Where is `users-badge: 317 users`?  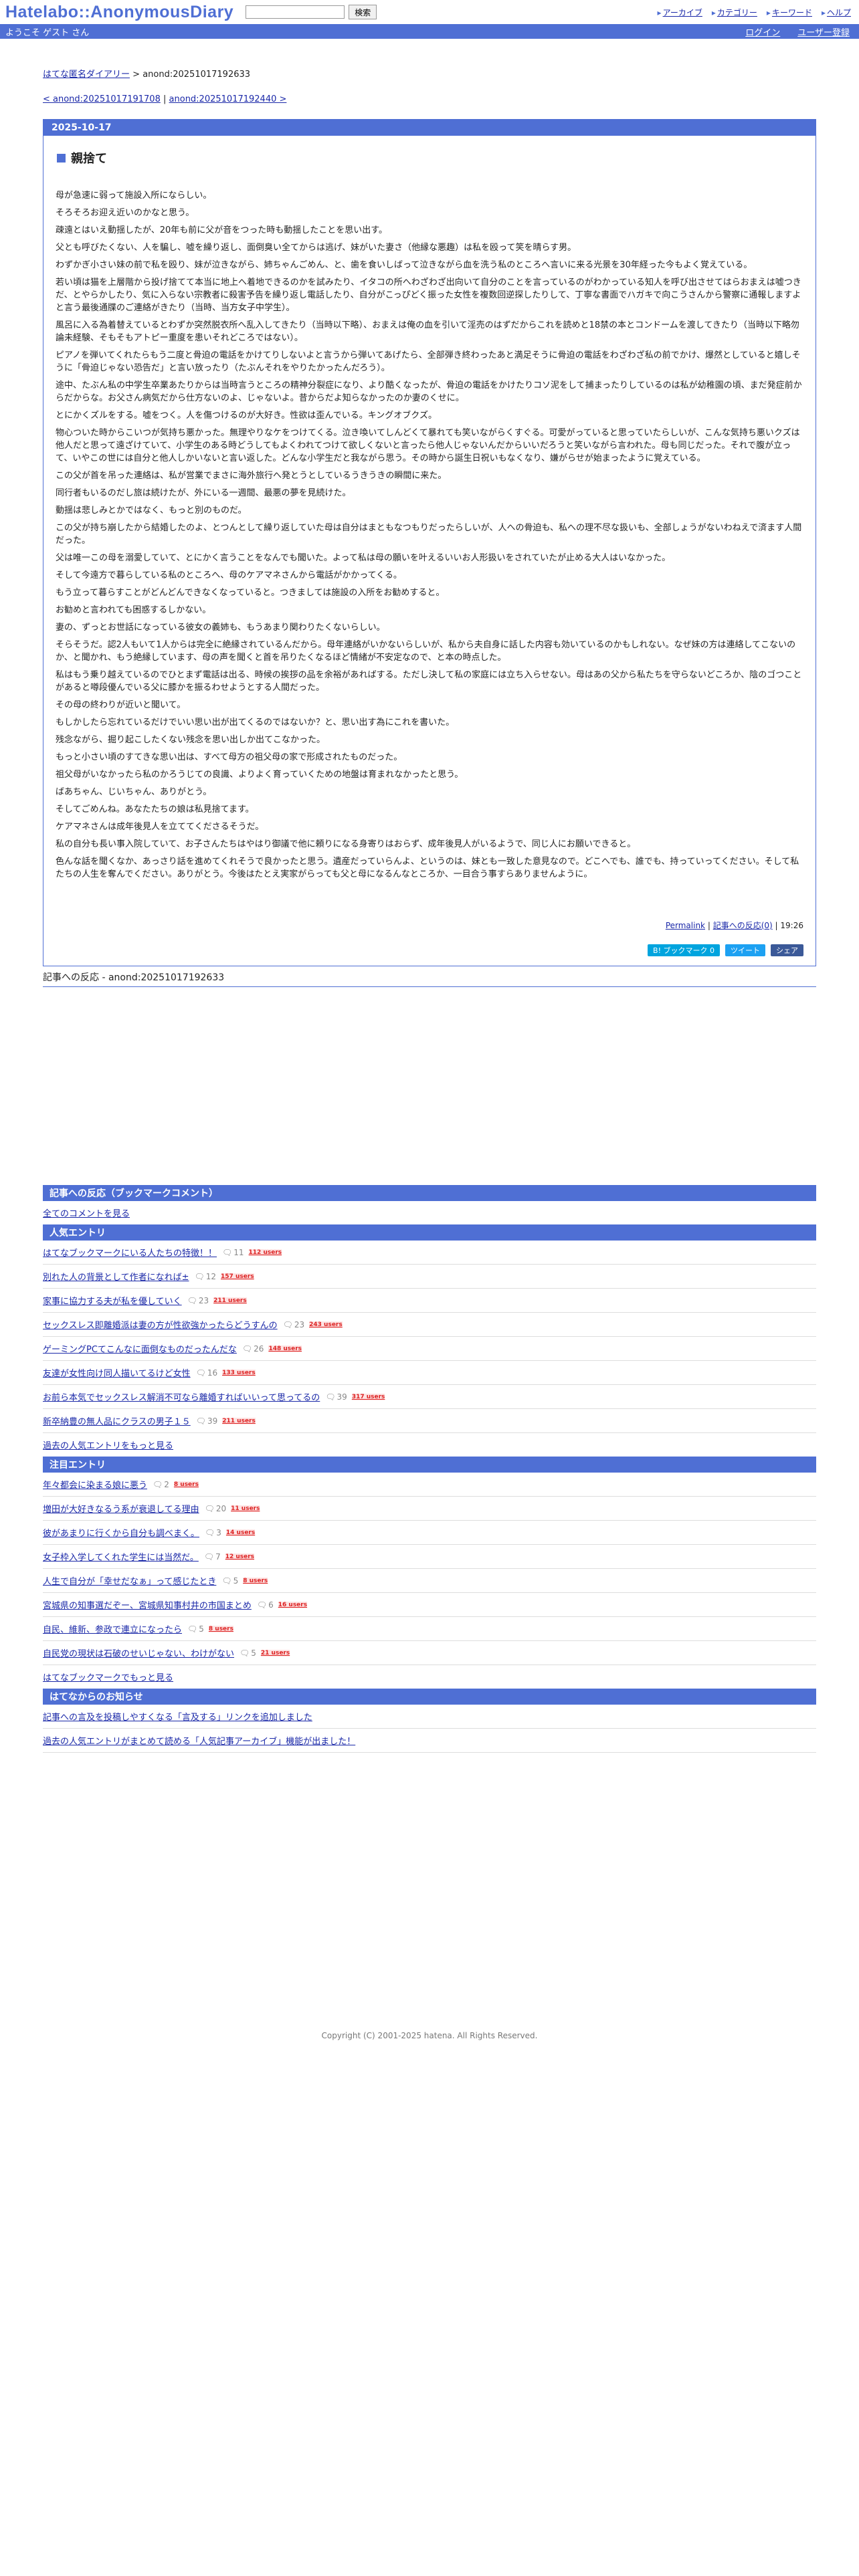 users-badge: 317 users is located at coordinates (368, 1397).